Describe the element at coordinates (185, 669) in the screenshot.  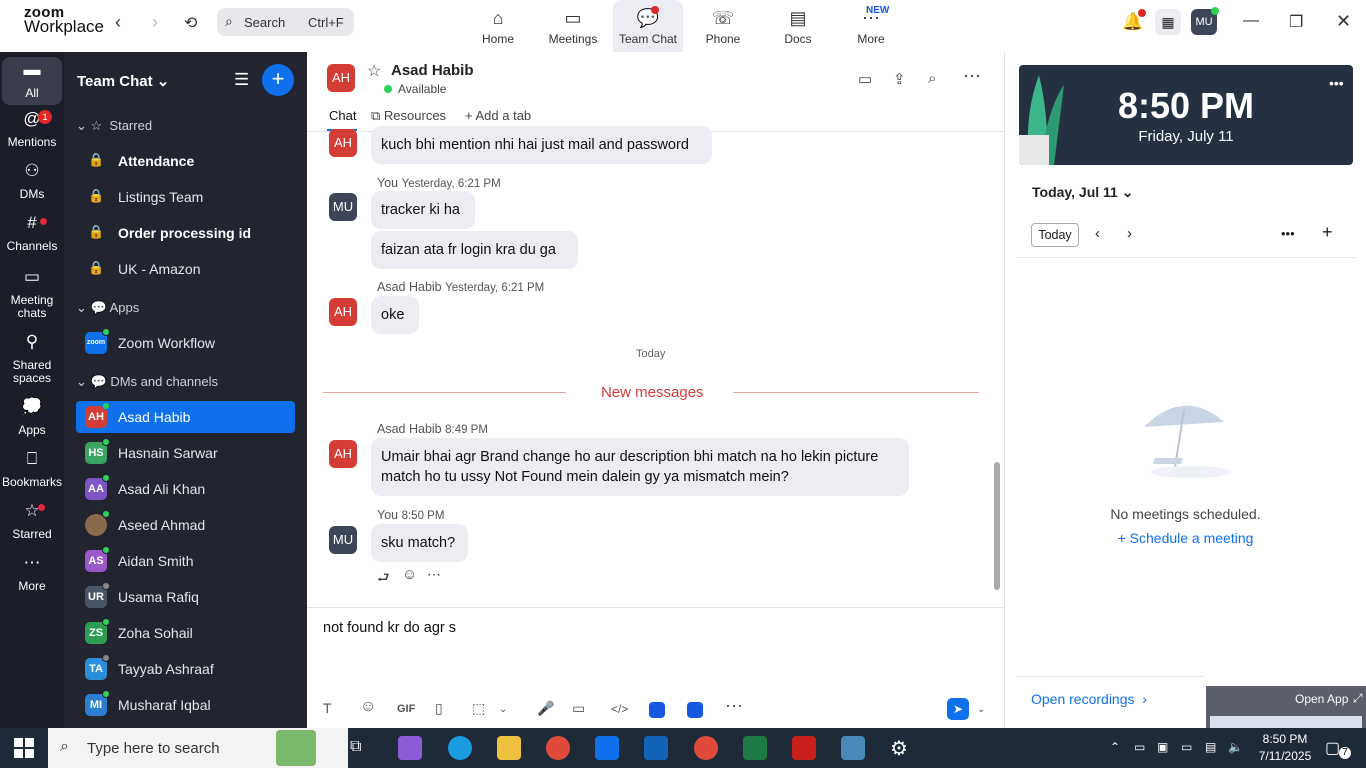
I see `dm-tayyab-ashraaf: TA Tayyab Ashraaf` at that location.